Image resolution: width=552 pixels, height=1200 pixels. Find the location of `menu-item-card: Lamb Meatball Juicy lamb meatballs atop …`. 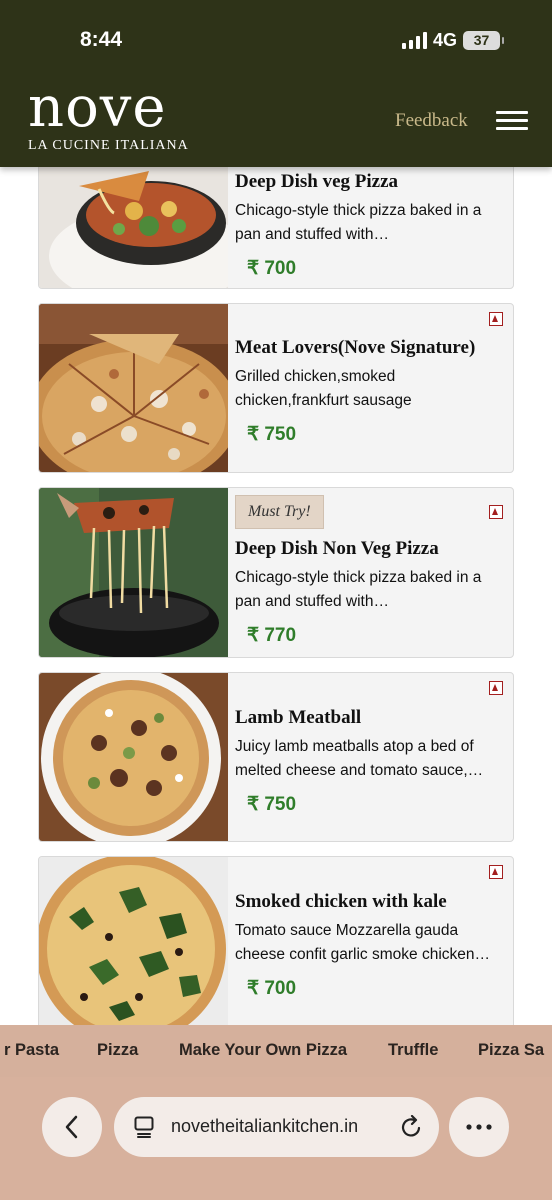

menu-item-card: Lamb Meatball Juicy lamb meatballs atop … is located at coordinates (276, 757).